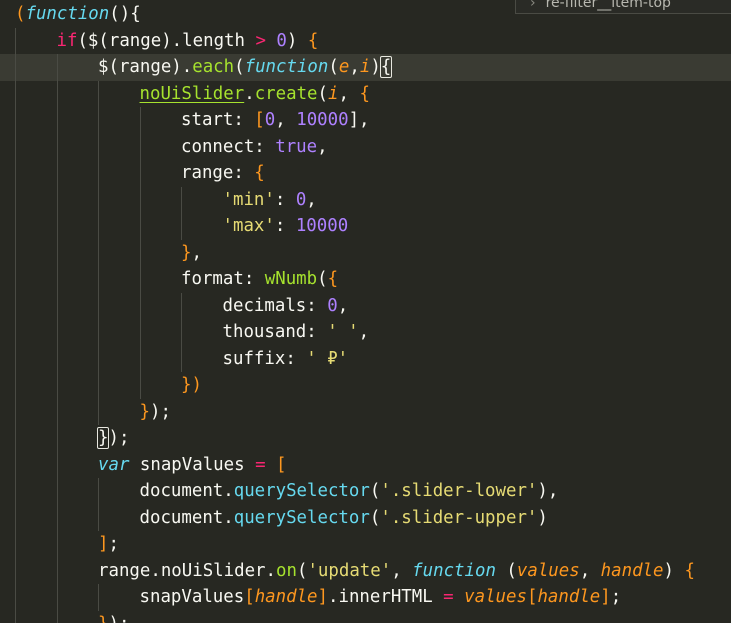  I want to click on code-token: ., so click(249, 93).